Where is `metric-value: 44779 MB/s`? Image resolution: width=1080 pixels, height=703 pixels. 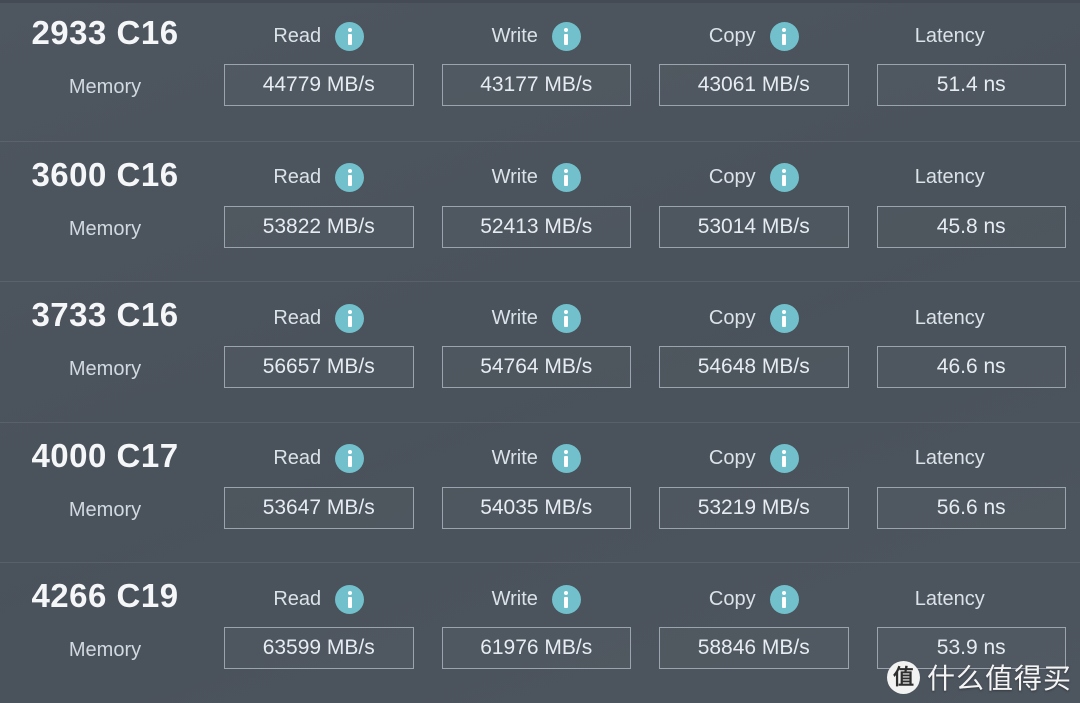 metric-value: 44779 MB/s is located at coordinates (318, 84).